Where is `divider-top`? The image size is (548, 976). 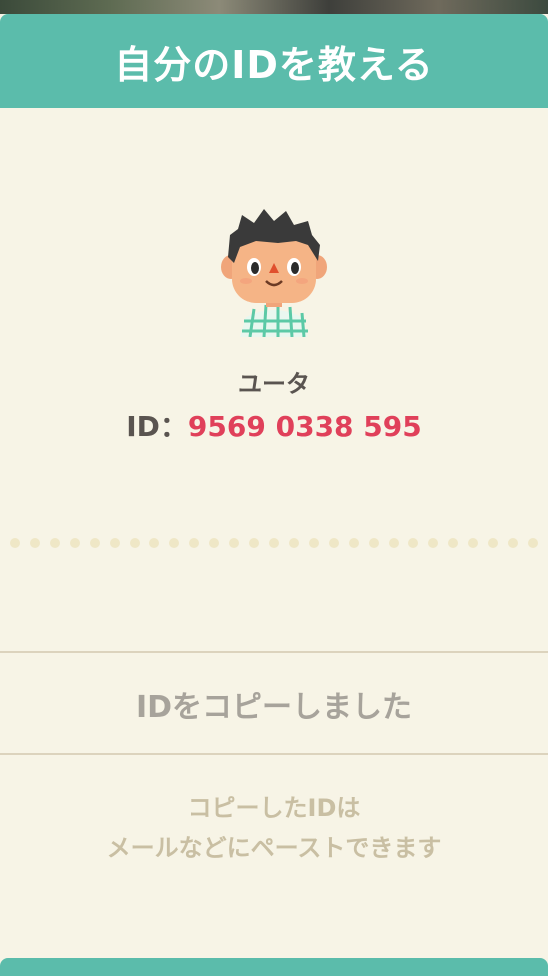 divider-top is located at coordinates (274, 652).